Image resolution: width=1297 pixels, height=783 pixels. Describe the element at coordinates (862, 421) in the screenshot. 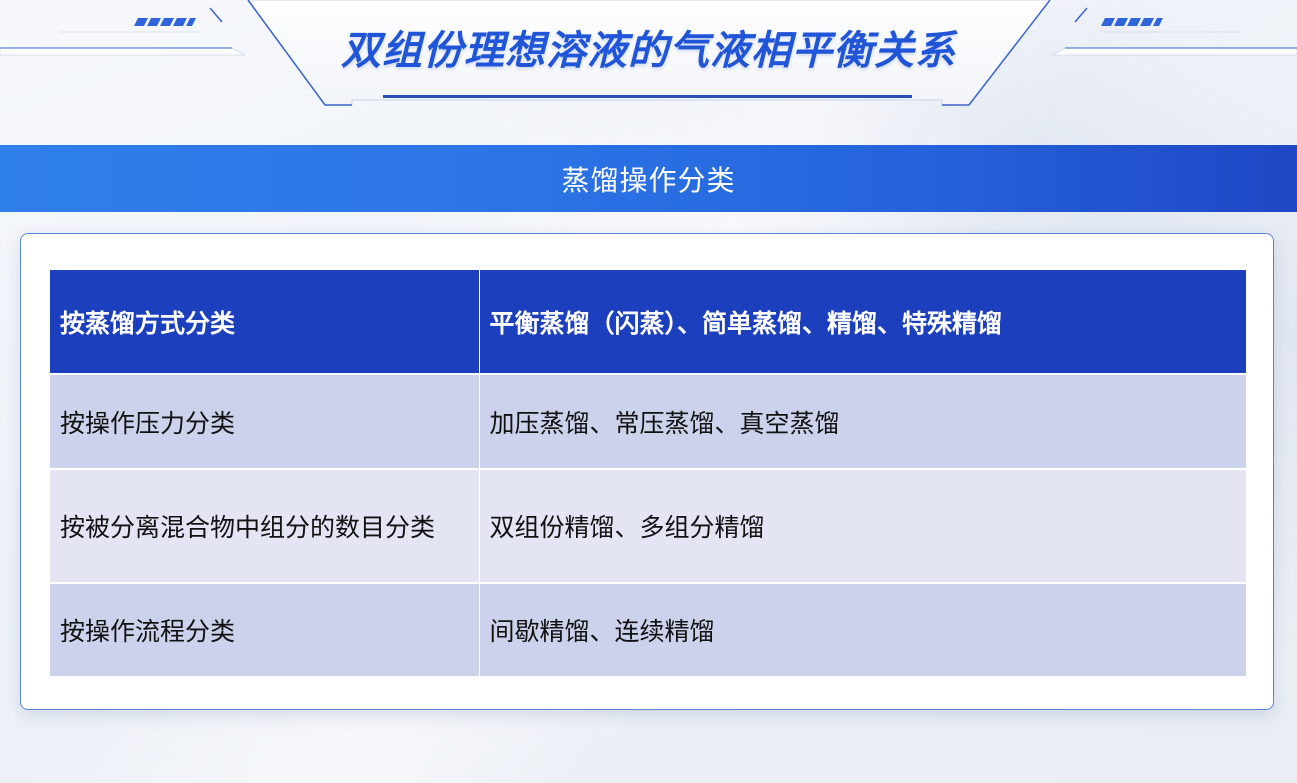

I see `row-types-cell: 加压蒸馏、常压蒸馏、真空蒸馏` at that location.